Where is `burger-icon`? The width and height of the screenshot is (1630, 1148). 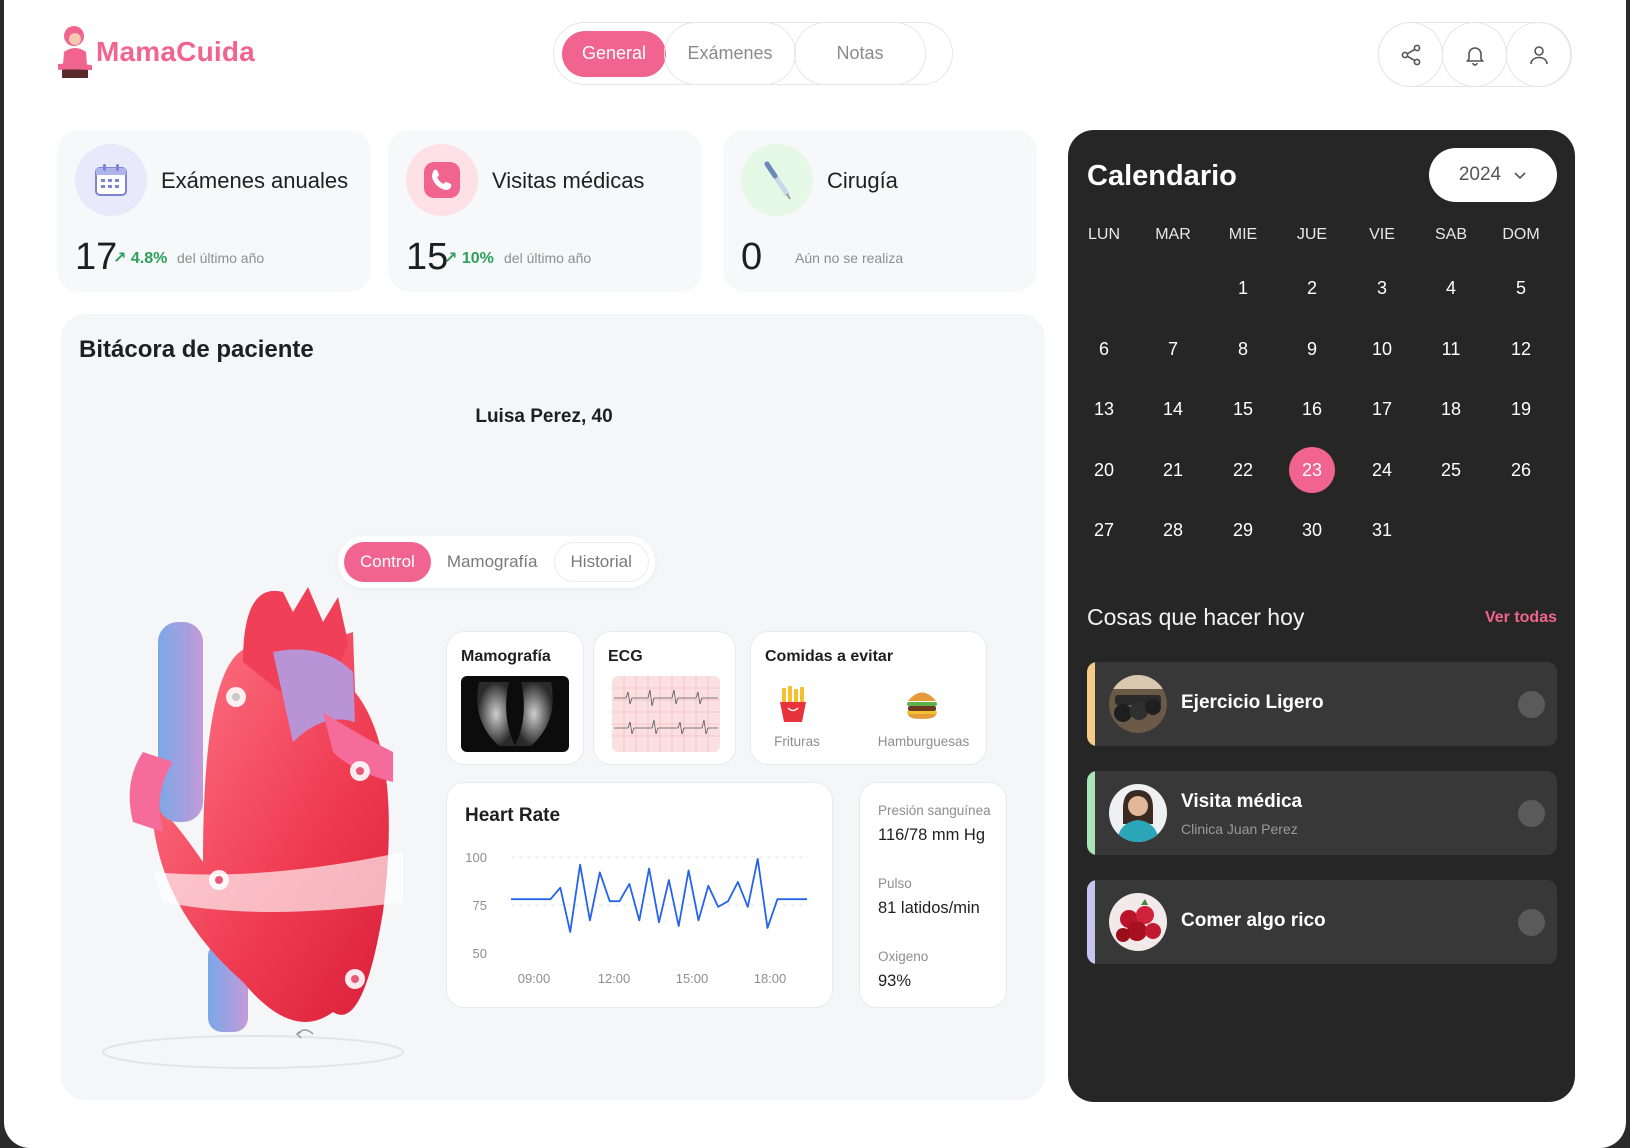
burger-icon is located at coordinates (922, 705).